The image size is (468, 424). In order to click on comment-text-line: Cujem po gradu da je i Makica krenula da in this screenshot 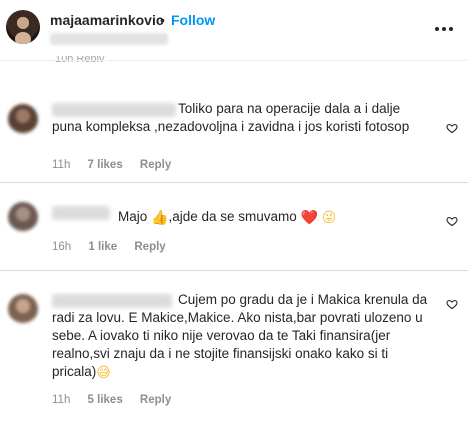, I will do `click(303, 299)`.